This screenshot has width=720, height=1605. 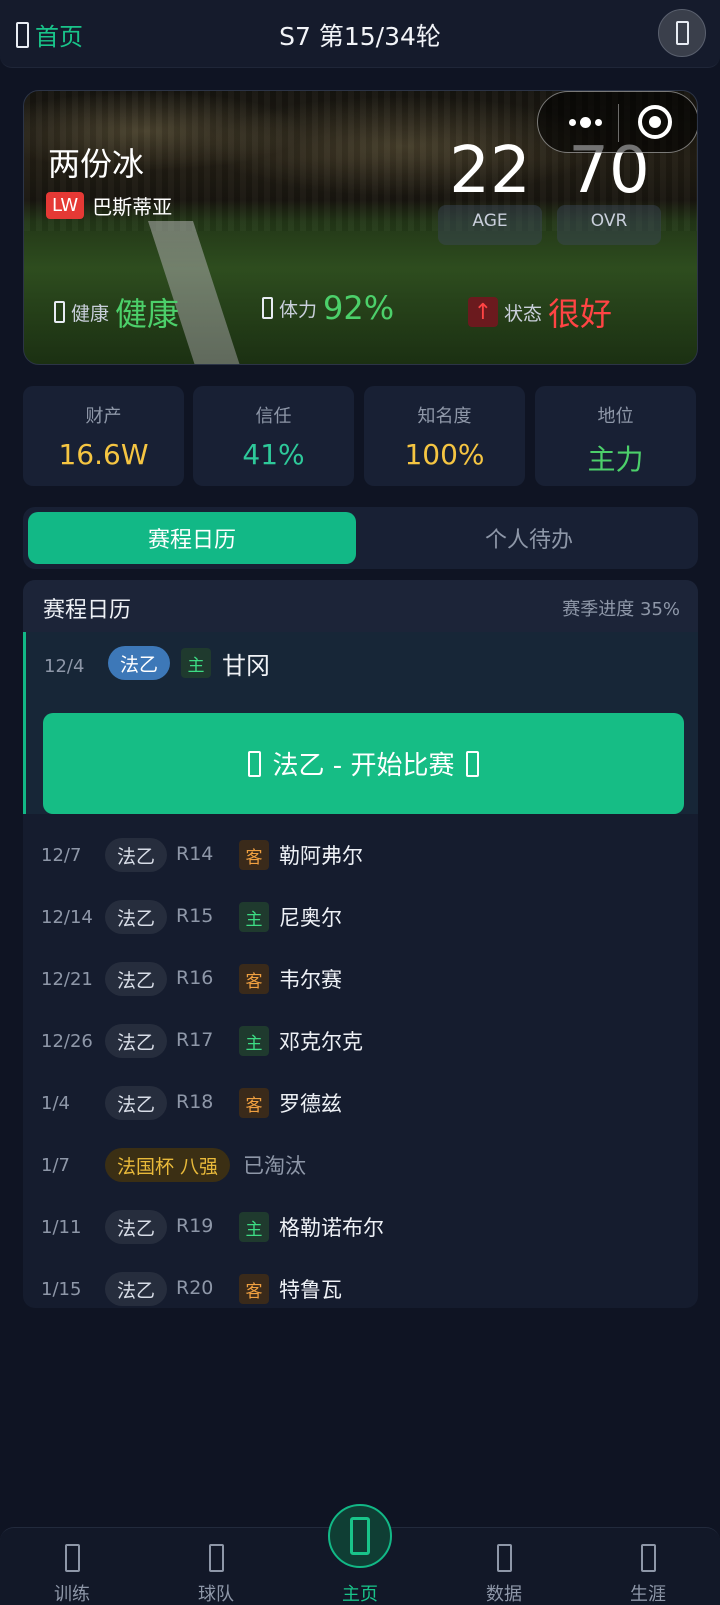 What do you see at coordinates (147, 314) in the screenshot?
I see `health-value: 健康` at bounding box center [147, 314].